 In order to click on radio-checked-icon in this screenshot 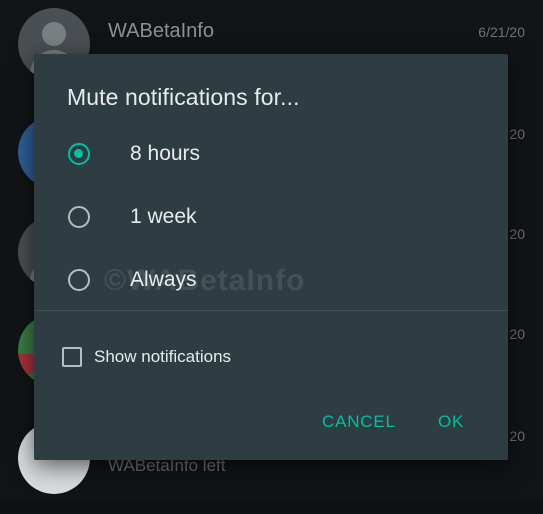, I will do `click(79, 154)`.